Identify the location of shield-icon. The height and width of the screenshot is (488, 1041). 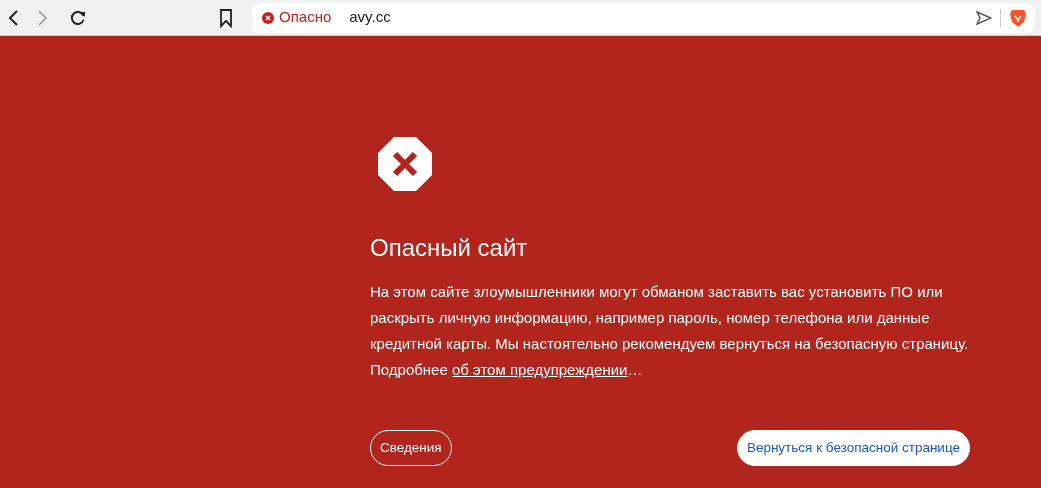
(1018, 17).